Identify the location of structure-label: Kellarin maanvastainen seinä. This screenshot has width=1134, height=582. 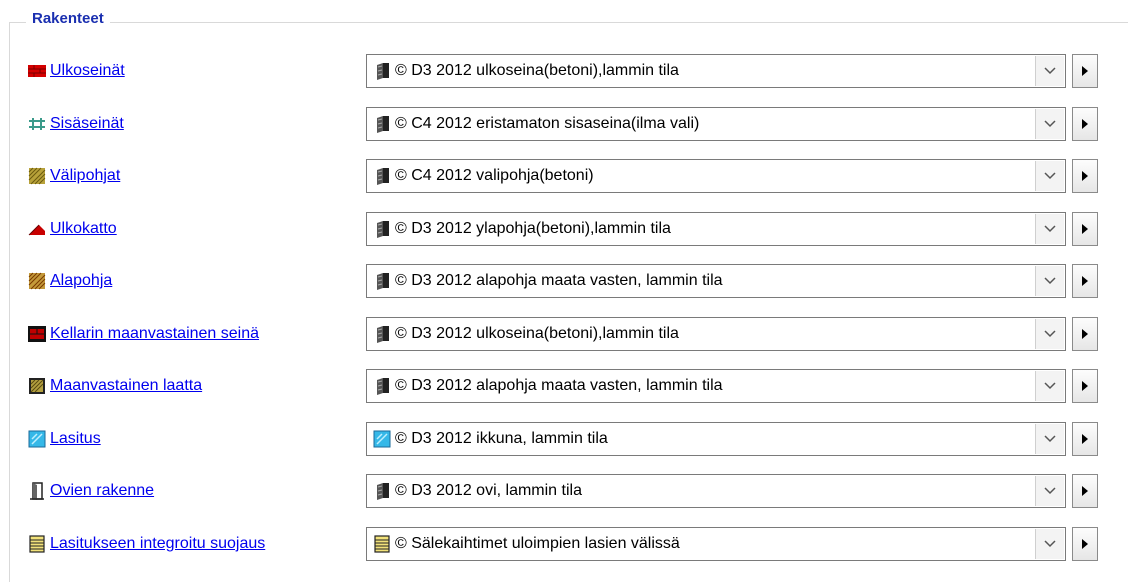
(155, 333).